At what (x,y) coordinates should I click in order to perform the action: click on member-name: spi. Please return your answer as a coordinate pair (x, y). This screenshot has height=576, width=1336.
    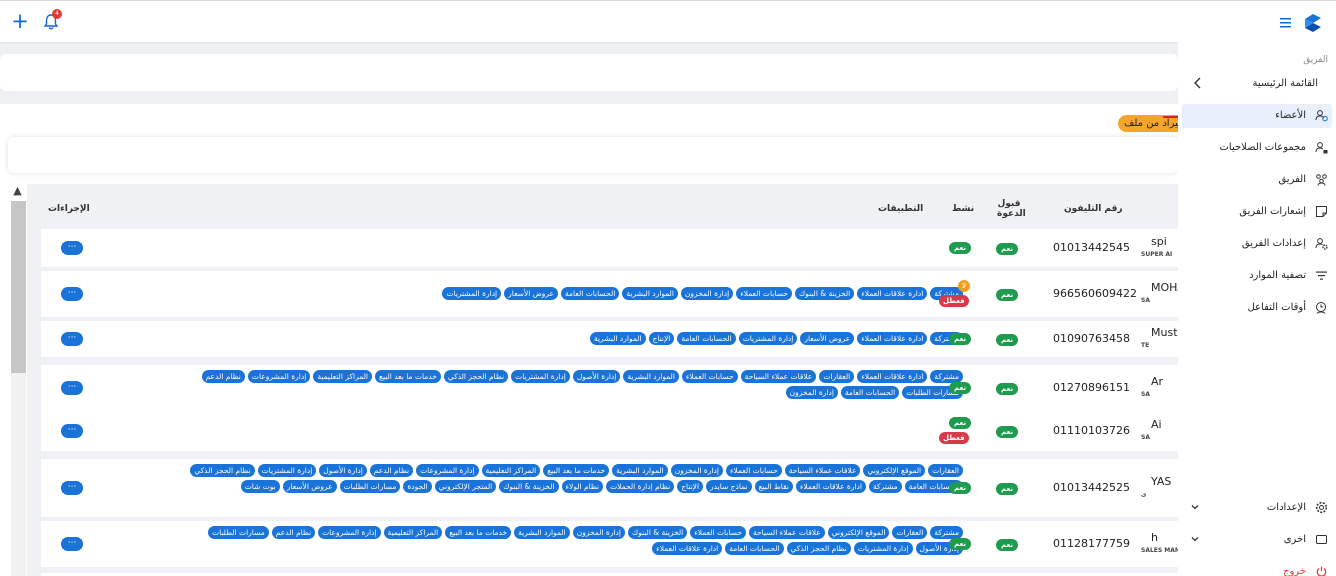
    Looking at the image, I should click on (1159, 241).